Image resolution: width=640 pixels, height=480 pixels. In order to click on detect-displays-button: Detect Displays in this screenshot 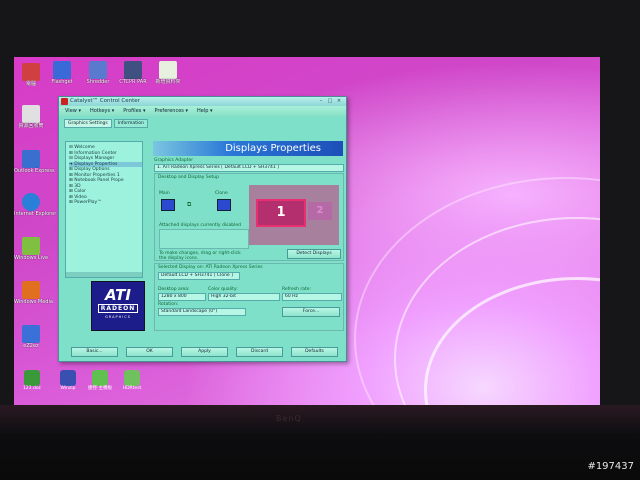, I will do `click(314, 254)`.